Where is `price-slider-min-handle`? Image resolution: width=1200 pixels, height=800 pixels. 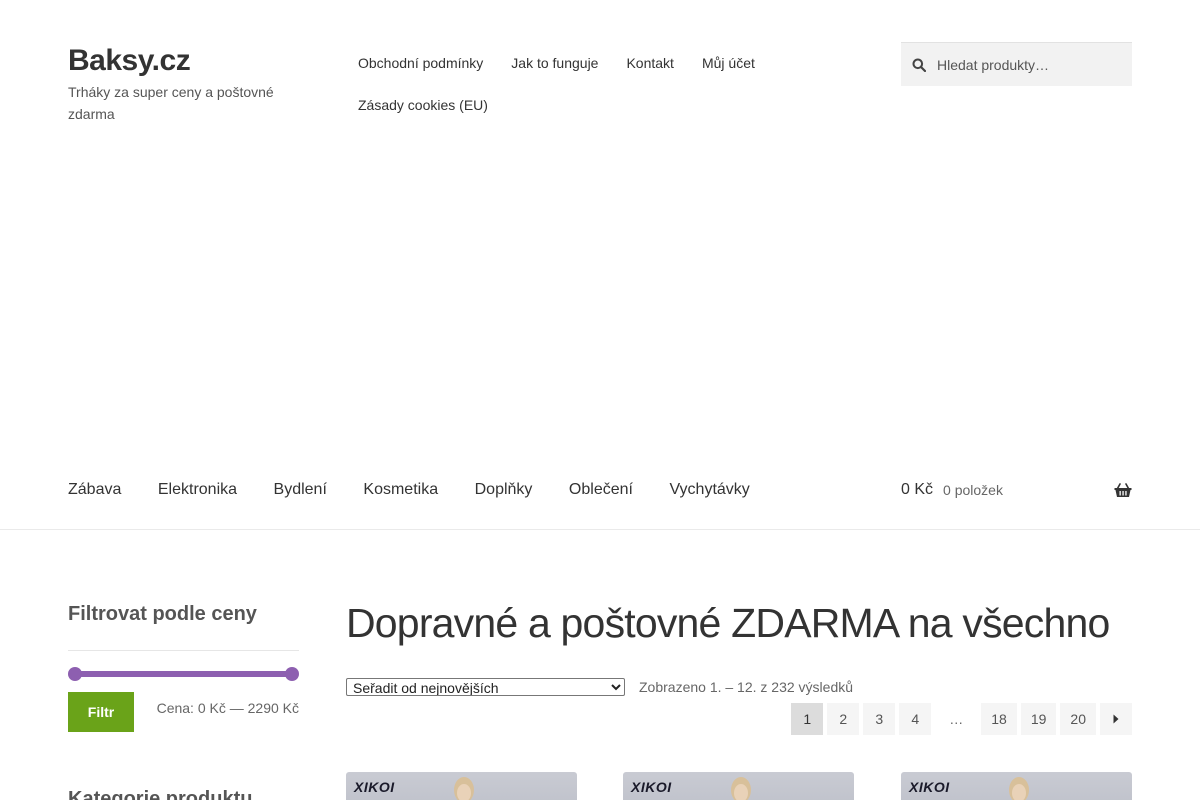 price-slider-min-handle is located at coordinates (75, 674).